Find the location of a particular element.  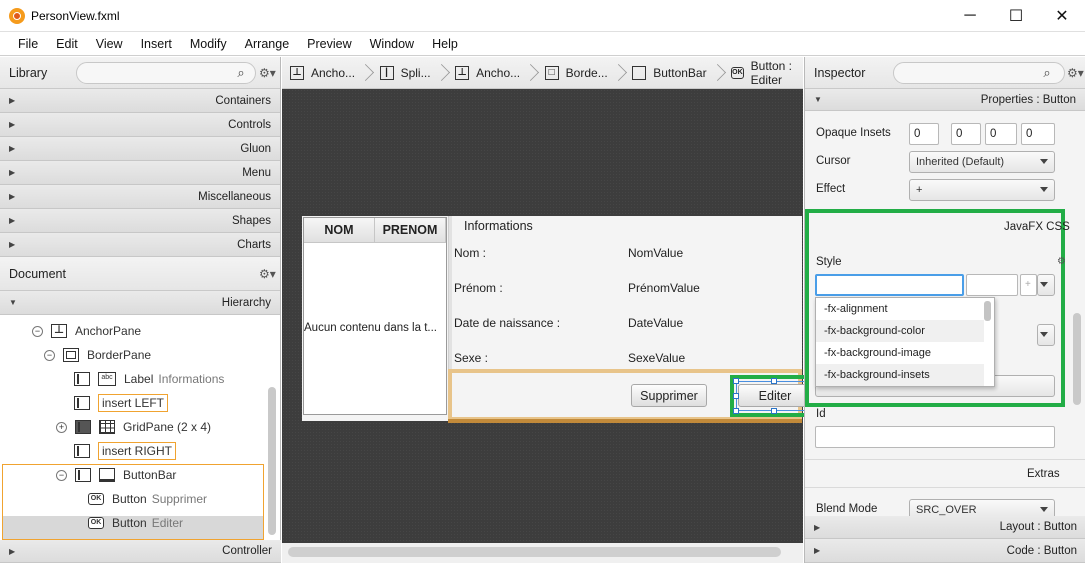

suggestion-item: -fx-background-color is located at coordinates (900, 331).